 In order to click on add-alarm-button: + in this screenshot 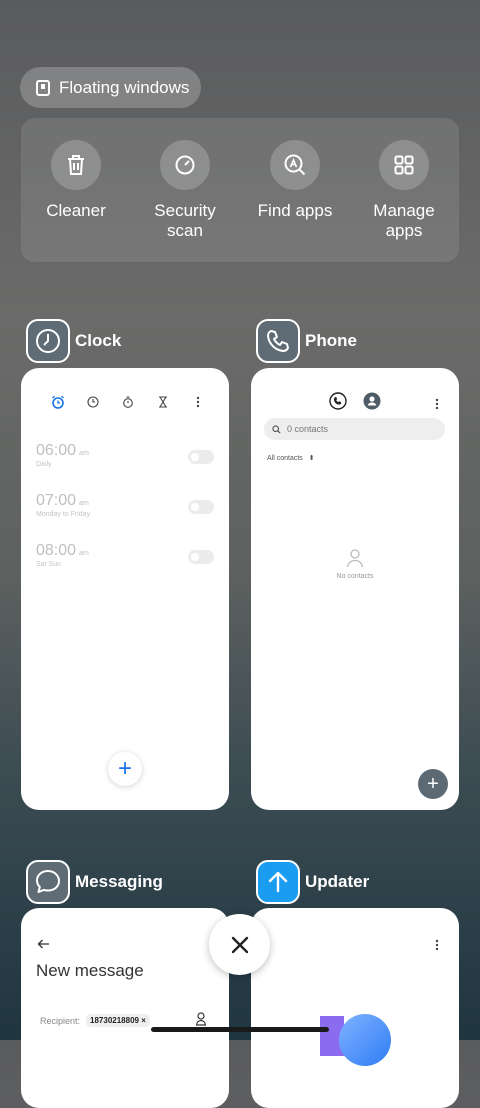, I will do `click(125, 769)`.